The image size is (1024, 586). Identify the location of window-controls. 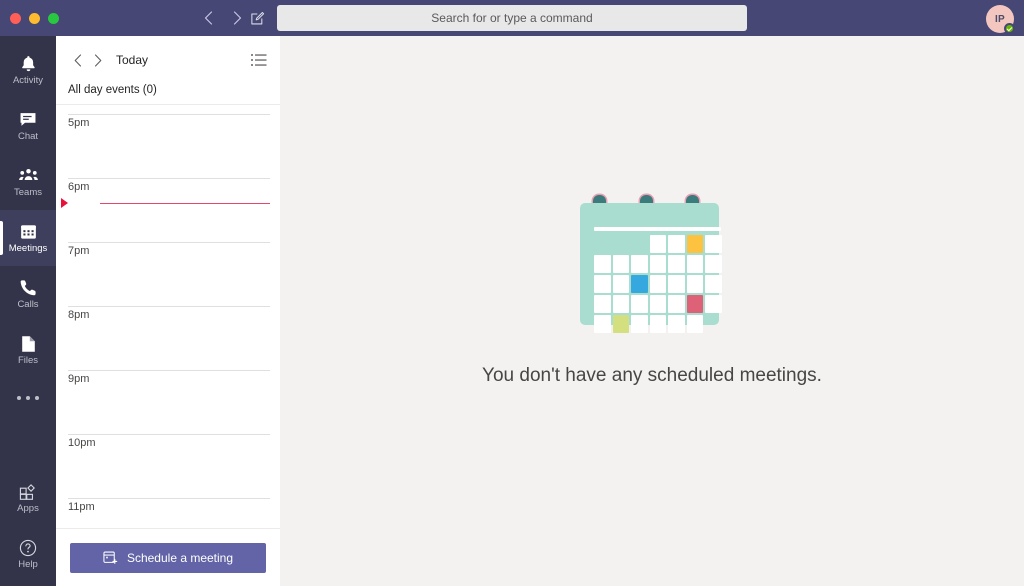
(34, 18).